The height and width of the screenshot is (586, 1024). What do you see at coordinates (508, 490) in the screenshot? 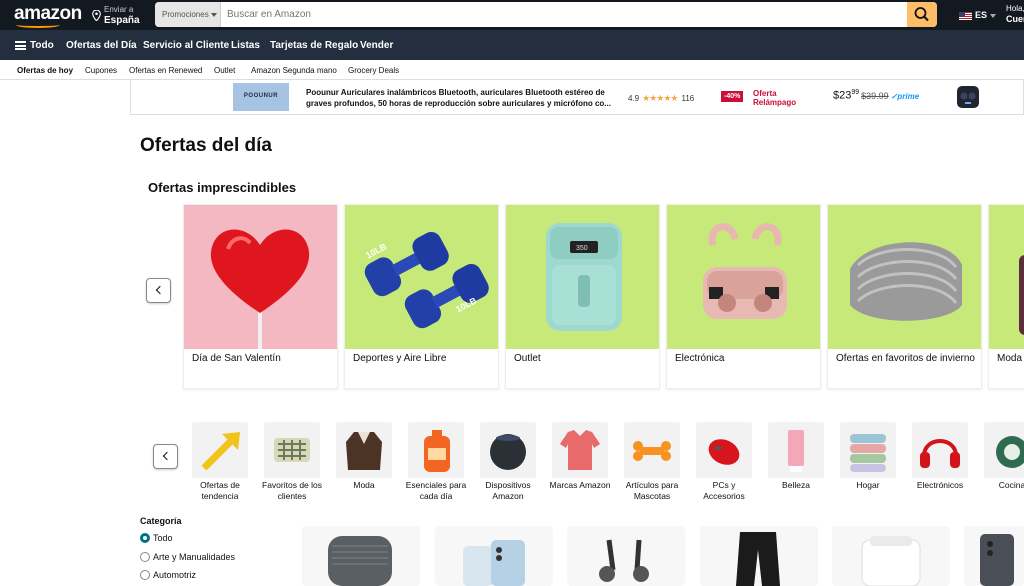
I see `category-label: Dispositivos Amazon` at bounding box center [508, 490].